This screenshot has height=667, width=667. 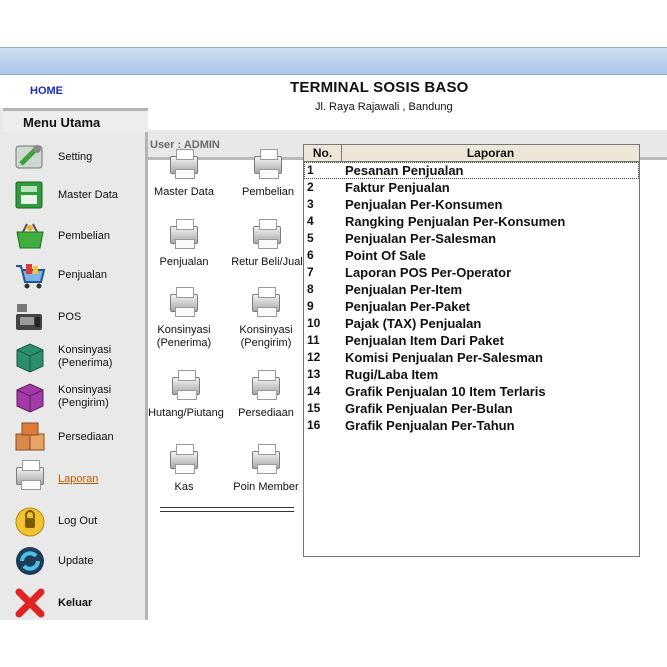 I want to click on menu-item-setting: Setting, so click(x=76, y=157).